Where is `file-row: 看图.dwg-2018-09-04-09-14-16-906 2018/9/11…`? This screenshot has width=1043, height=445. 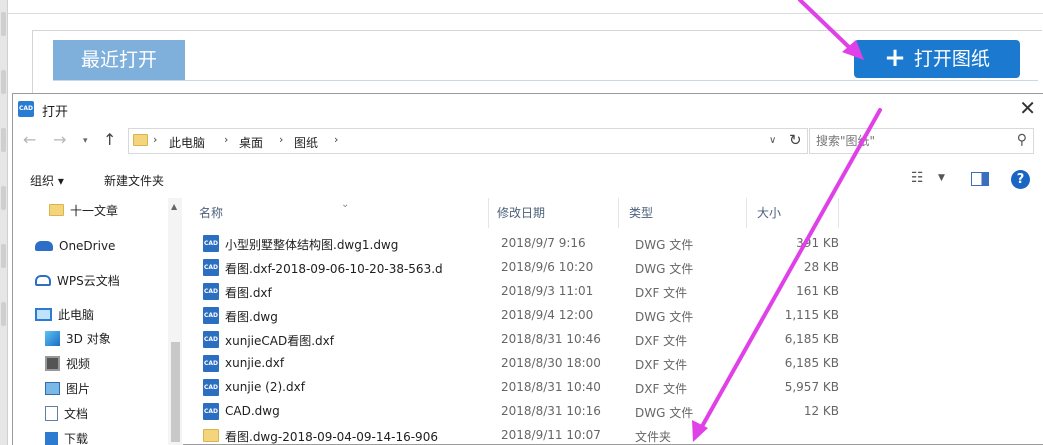 file-row: 看图.dwg-2018-09-04-09-14-16-906 2018/9/11… is located at coordinates (511, 434).